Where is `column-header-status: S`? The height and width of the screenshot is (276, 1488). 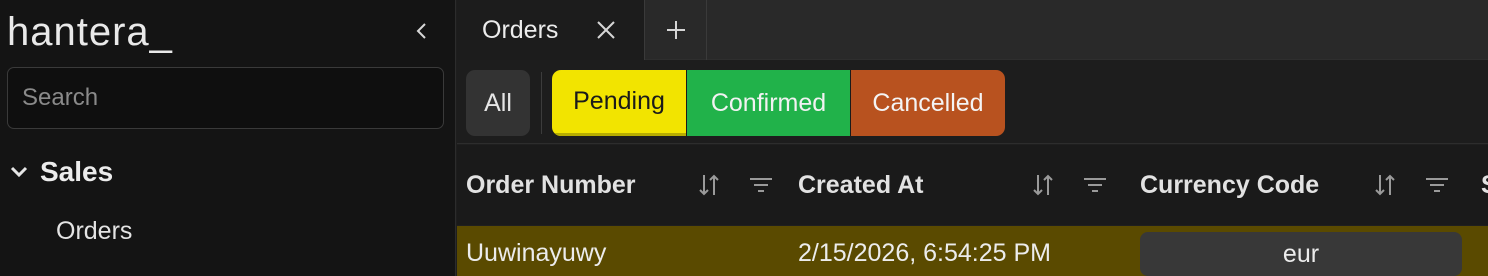 column-header-status: S is located at coordinates (1484, 185).